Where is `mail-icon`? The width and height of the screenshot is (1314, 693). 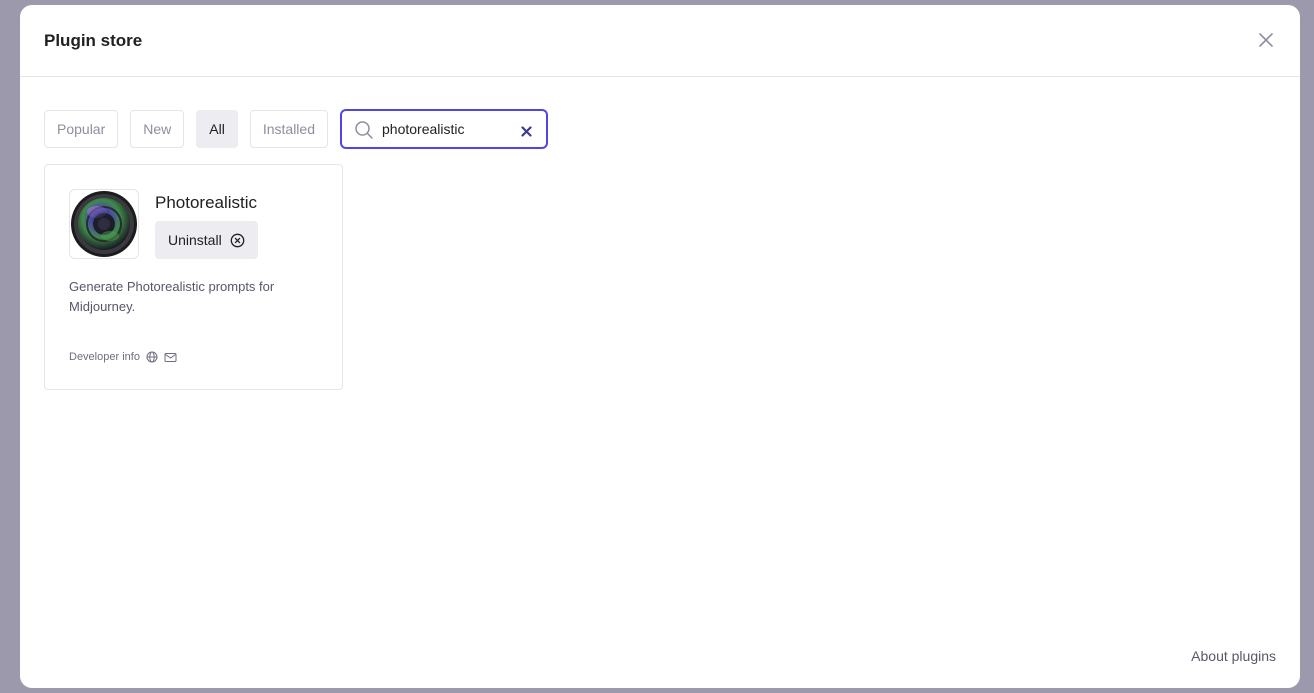 mail-icon is located at coordinates (170, 357).